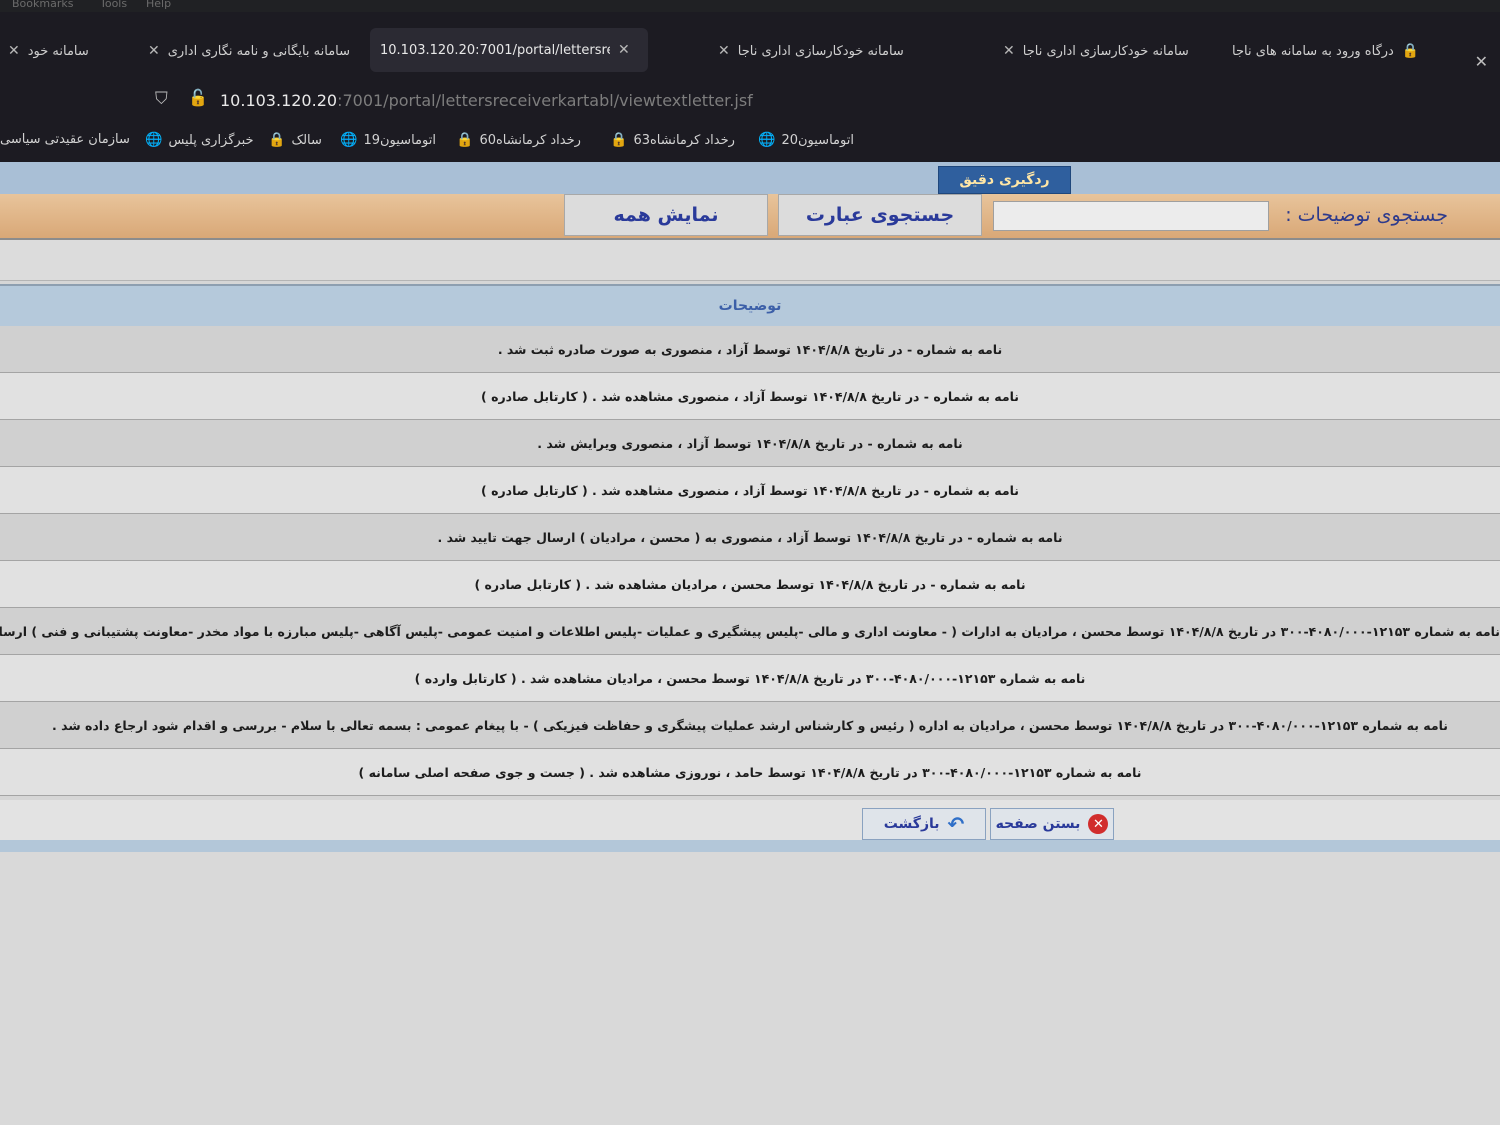 This screenshot has width=1500, height=1125. I want to click on spacer-band, so click(750, 260).